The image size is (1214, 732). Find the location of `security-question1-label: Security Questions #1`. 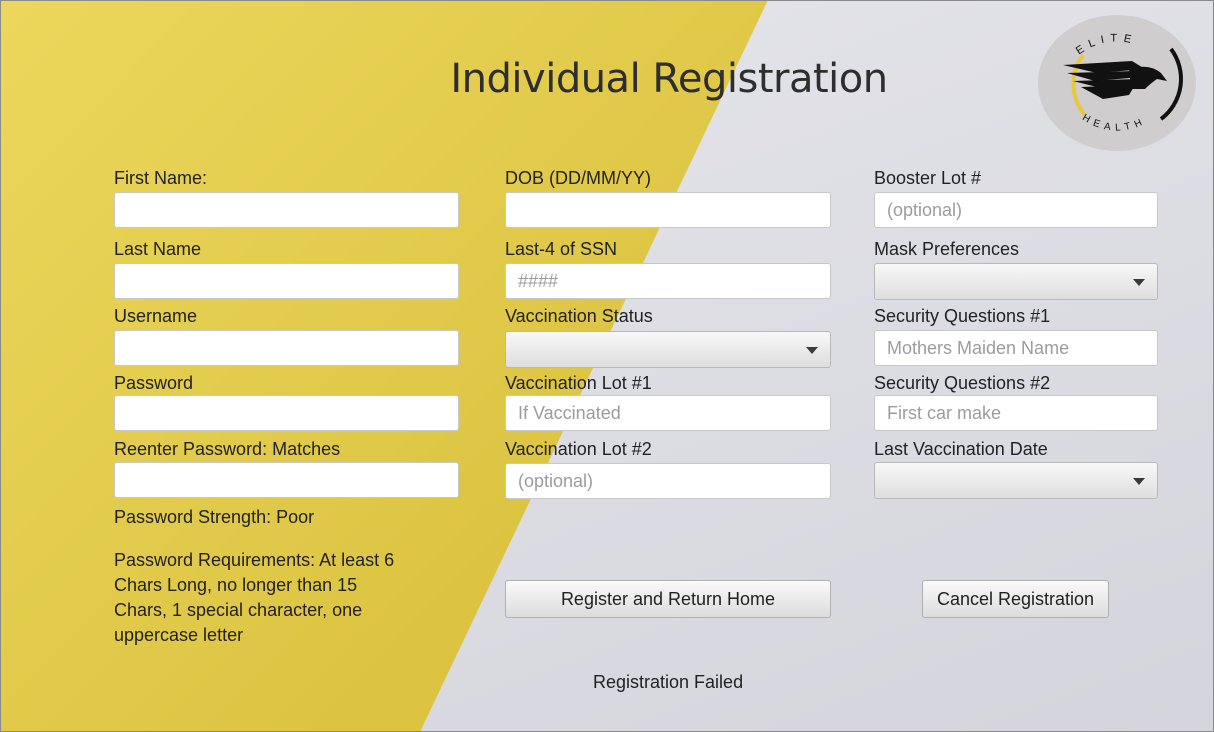

security-question1-label: Security Questions #1 is located at coordinates (962, 316).